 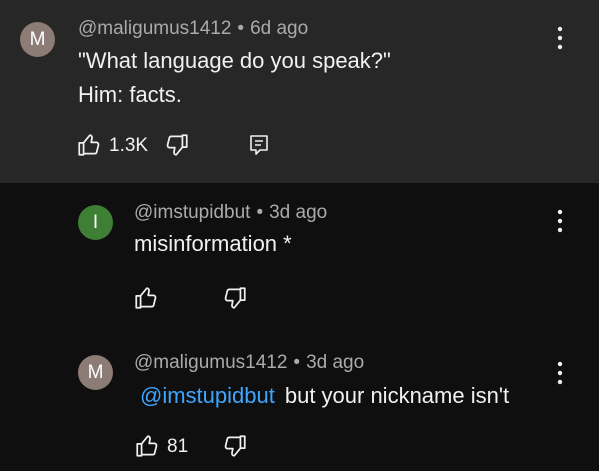 What do you see at coordinates (95, 222) in the screenshot?
I see `avatar: I` at bounding box center [95, 222].